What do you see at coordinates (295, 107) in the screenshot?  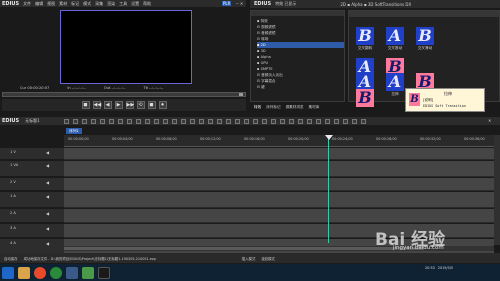 I see `bin-tab: 源素材浏览` at bounding box center [295, 107].